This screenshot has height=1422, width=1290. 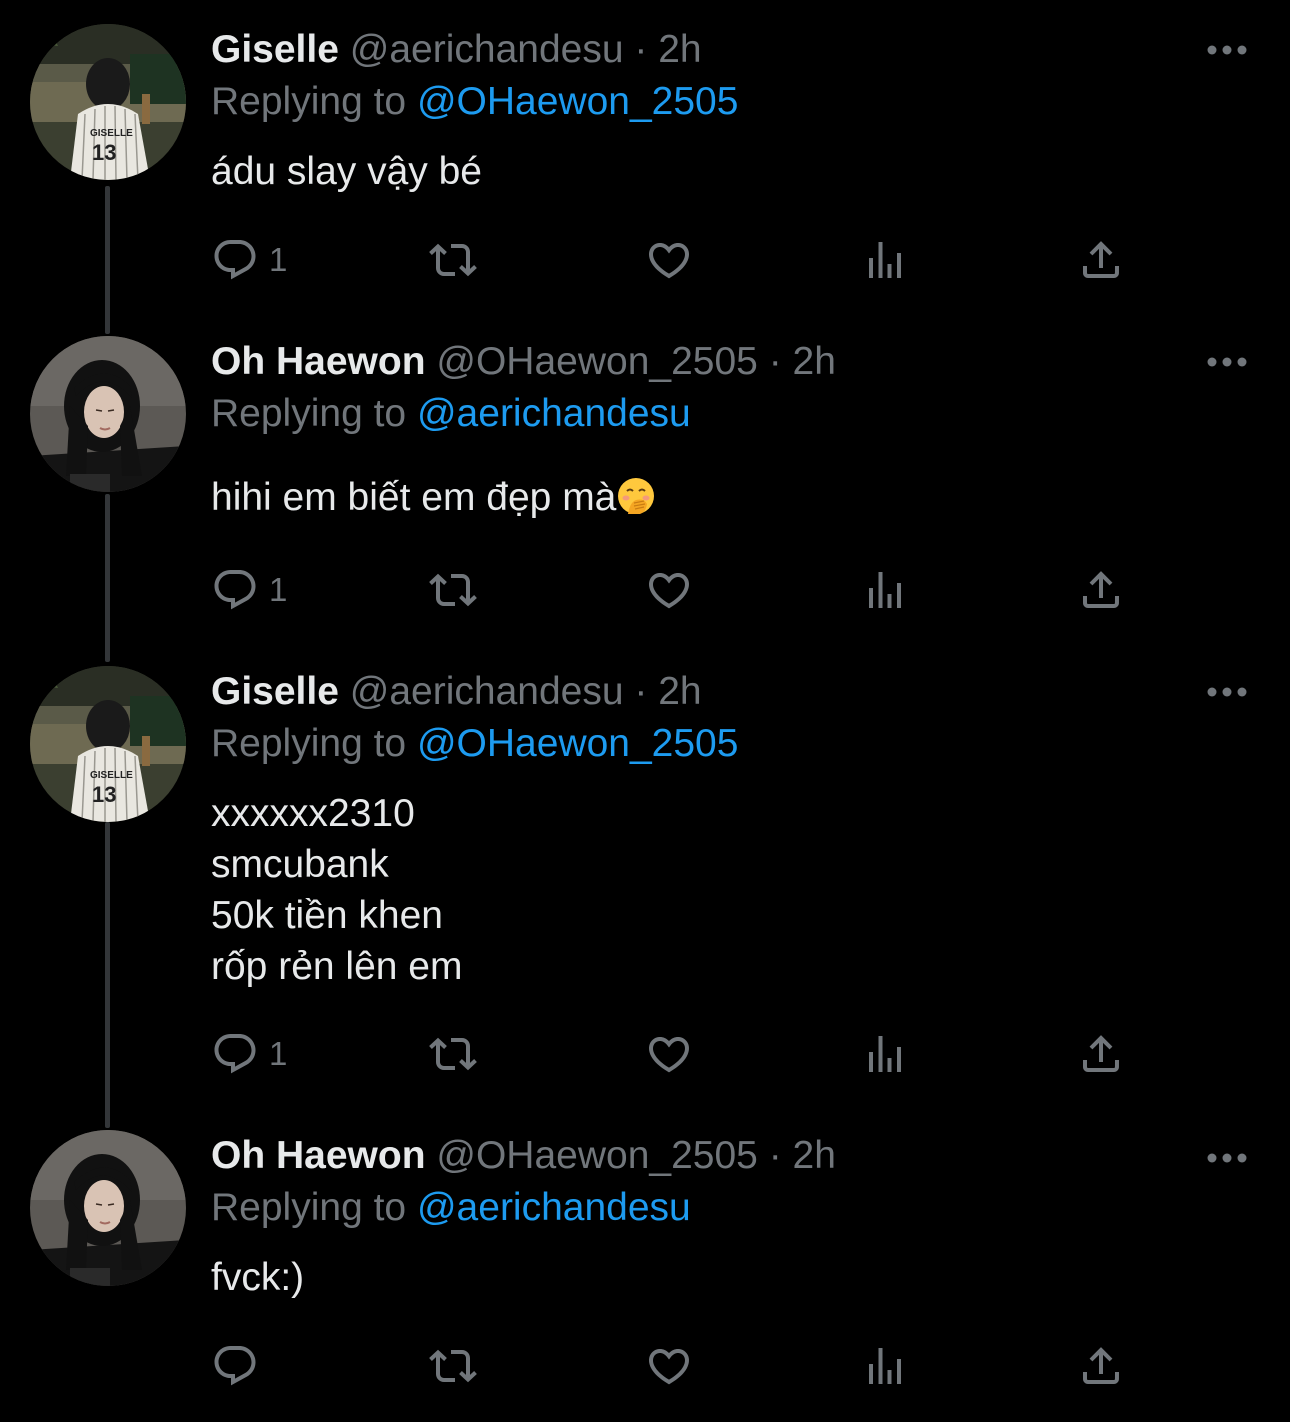 What do you see at coordinates (347, 171) in the screenshot?
I see `tweet-text-line: ádu slay vậy bé` at bounding box center [347, 171].